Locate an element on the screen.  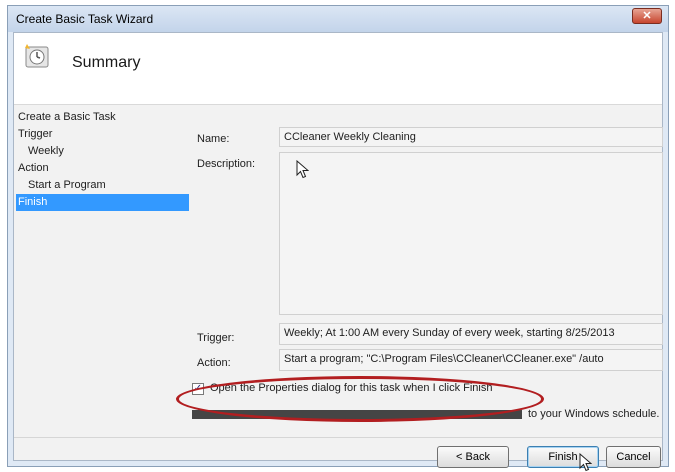
highlight-ellipse is located at coordinates (360, 399).